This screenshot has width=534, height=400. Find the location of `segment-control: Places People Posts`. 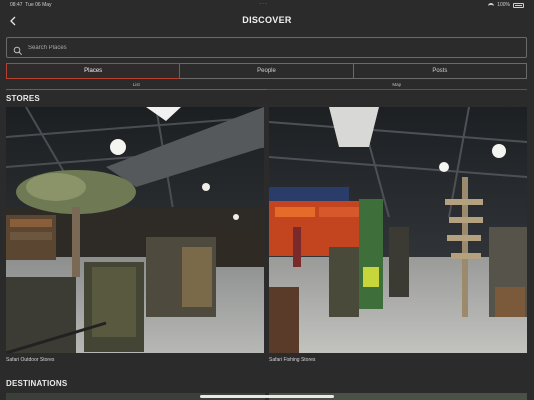

segment-control: Places People Posts is located at coordinates (266, 71).